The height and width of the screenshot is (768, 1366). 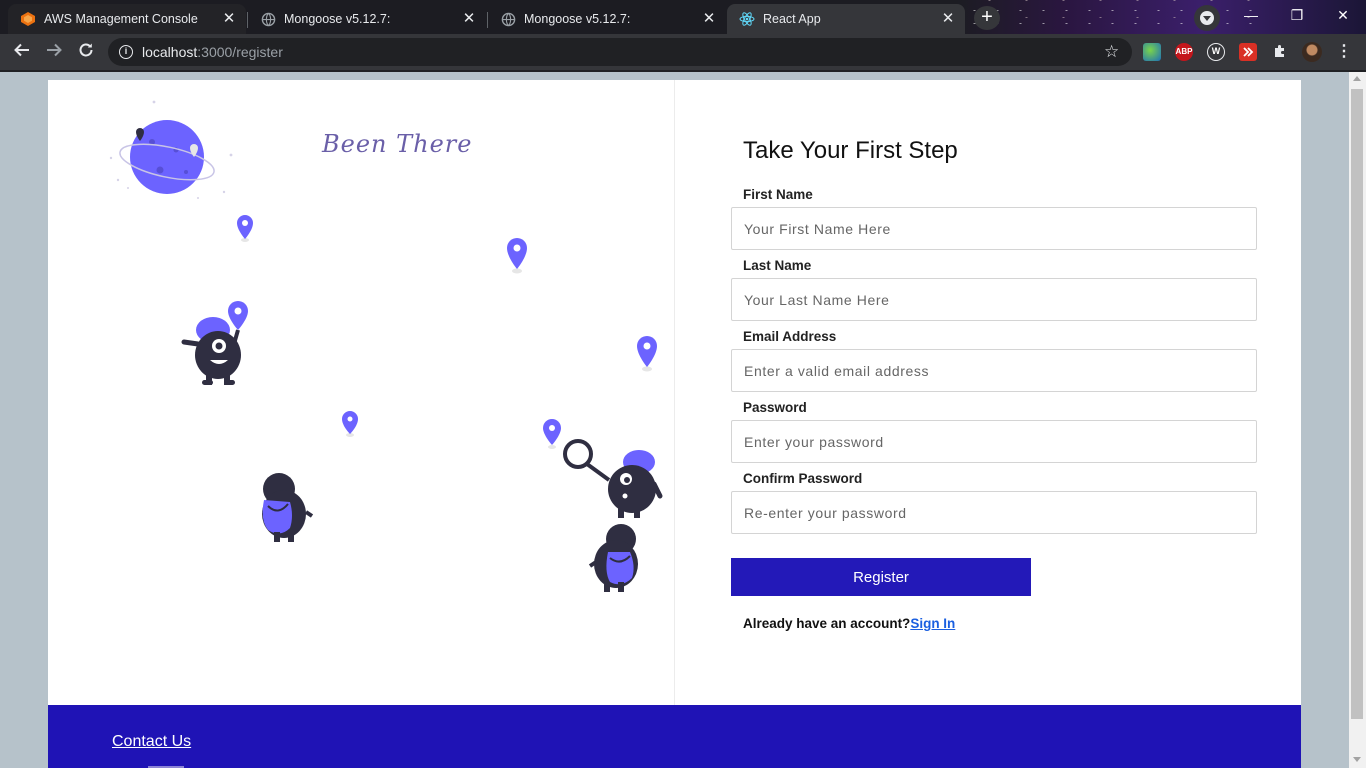 What do you see at coordinates (846, 19) in the screenshot?
I see `tab-react-app: React App ✕` at bounding box center [846, 19].